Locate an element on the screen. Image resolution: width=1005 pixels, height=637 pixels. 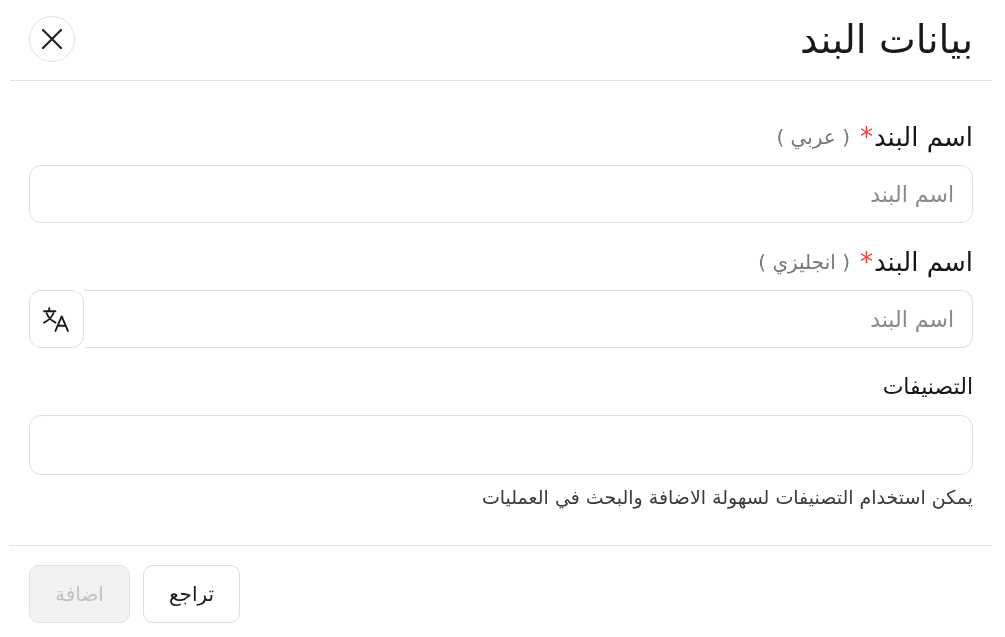
translate-icon is located at coordinates (56, 319).